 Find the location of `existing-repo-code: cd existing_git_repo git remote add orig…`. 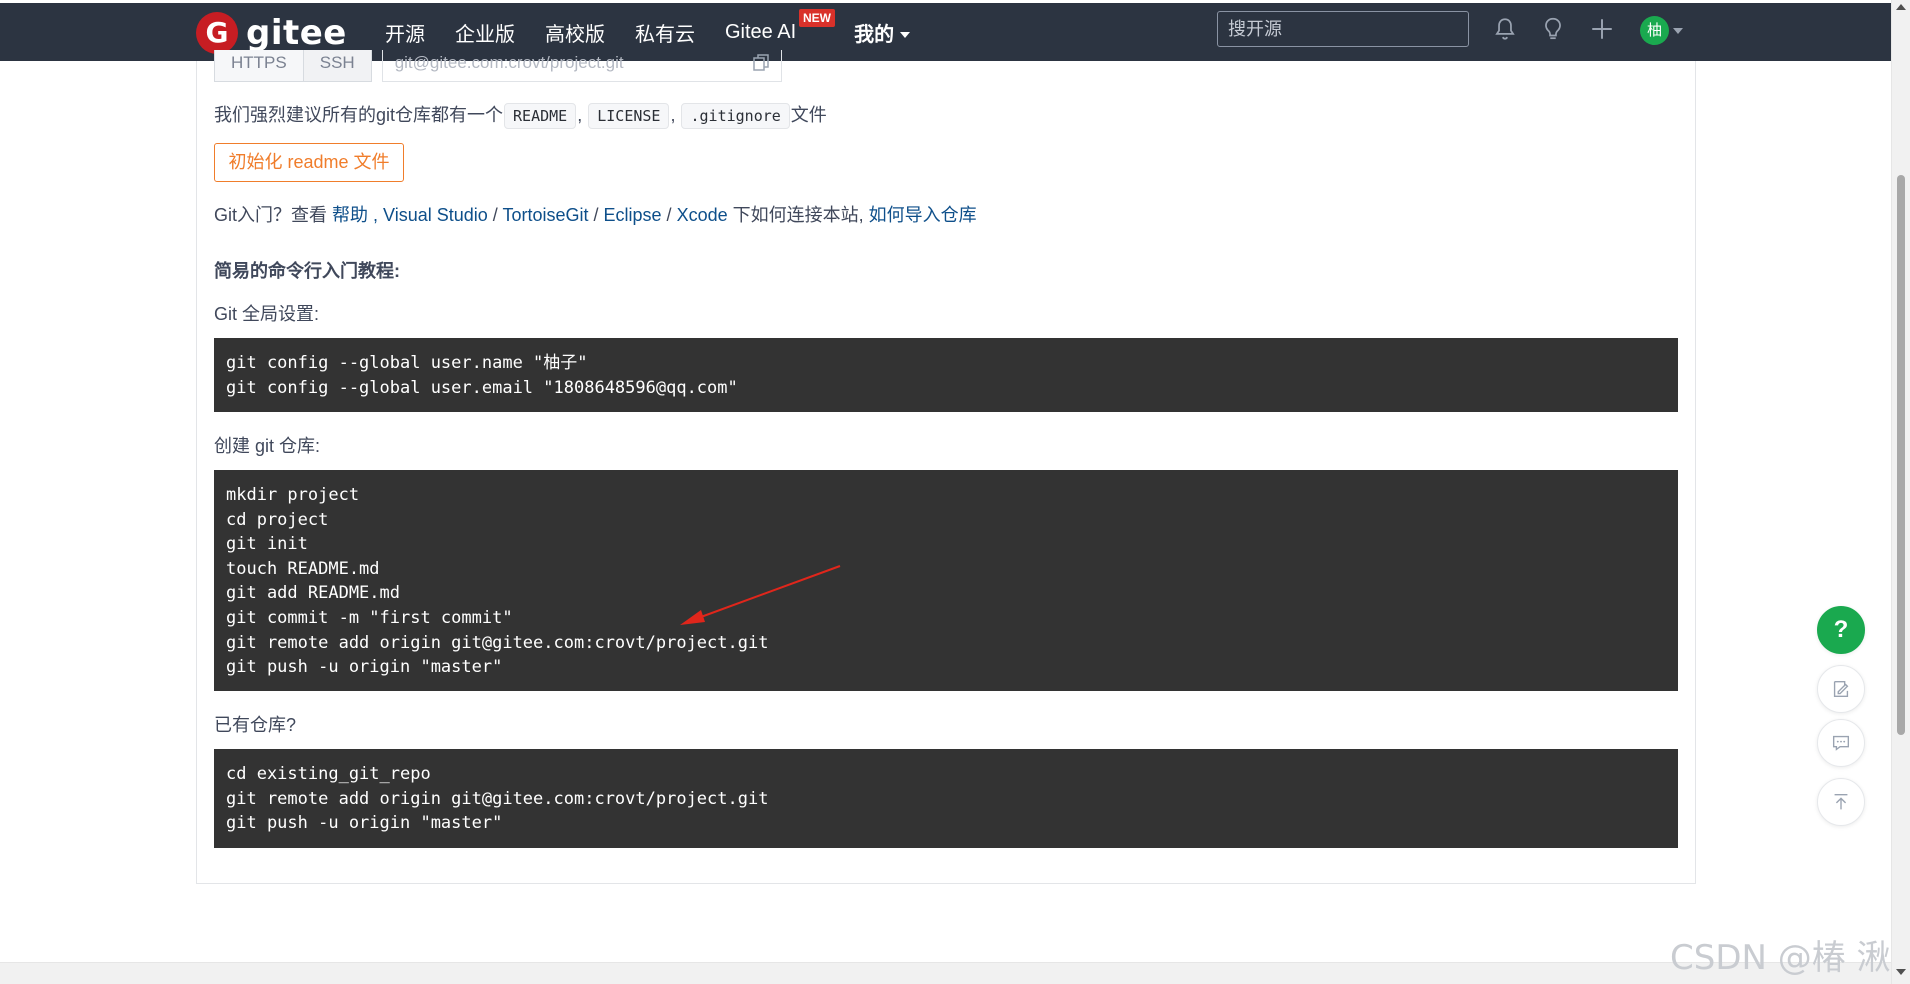

existing-repo-code: cd existing_git_repo git remote add orig… is located at coordinates (946, 798).